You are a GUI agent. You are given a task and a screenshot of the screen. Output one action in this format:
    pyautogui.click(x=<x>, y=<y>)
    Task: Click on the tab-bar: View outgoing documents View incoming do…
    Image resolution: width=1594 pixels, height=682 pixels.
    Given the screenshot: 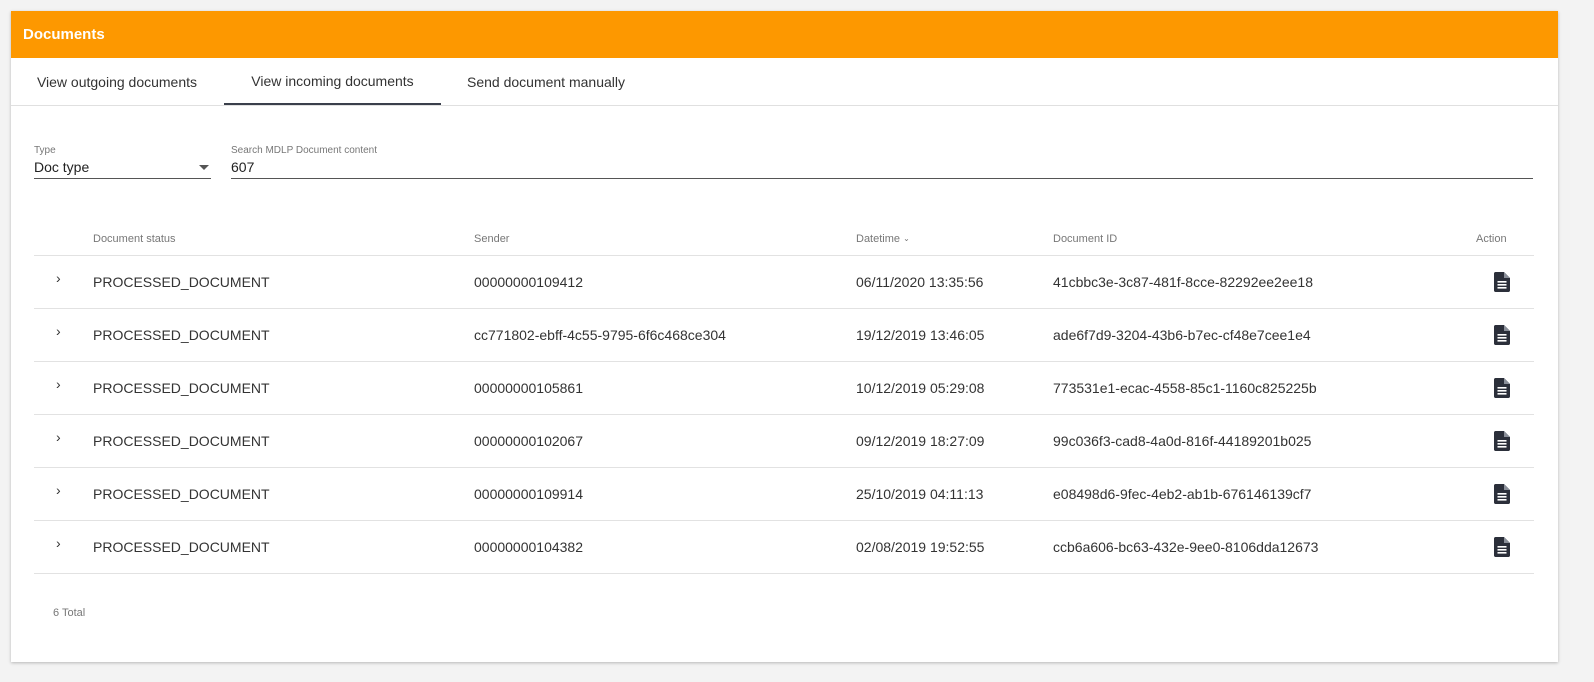 What is the action you would take?
    pyautogui.click(x=784, y=82)
    